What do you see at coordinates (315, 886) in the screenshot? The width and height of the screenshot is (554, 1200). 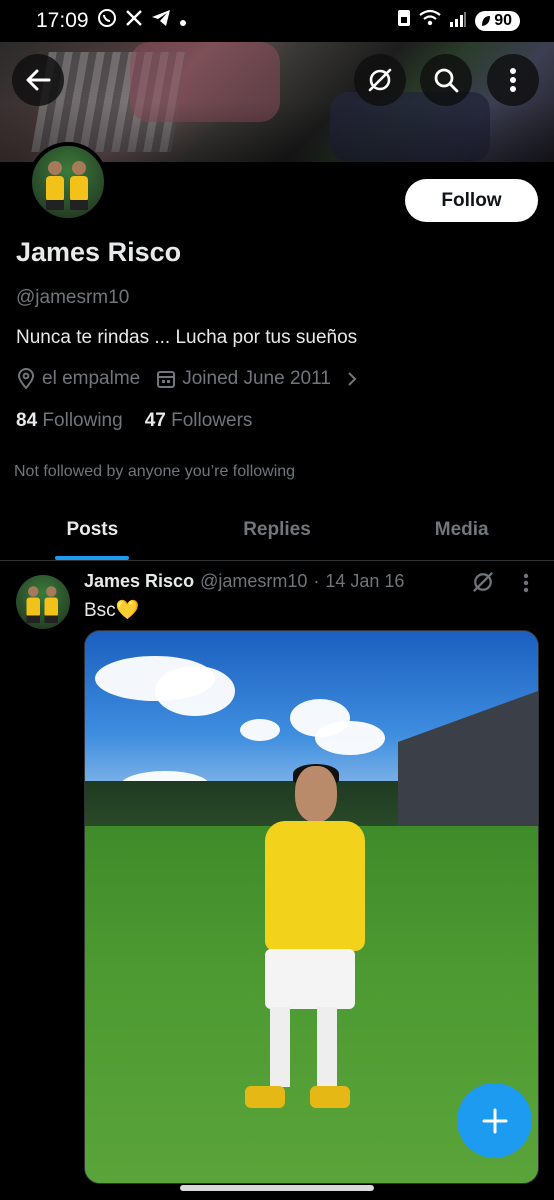 I see `photo-player-shirt` at bounding box center [315, 886].